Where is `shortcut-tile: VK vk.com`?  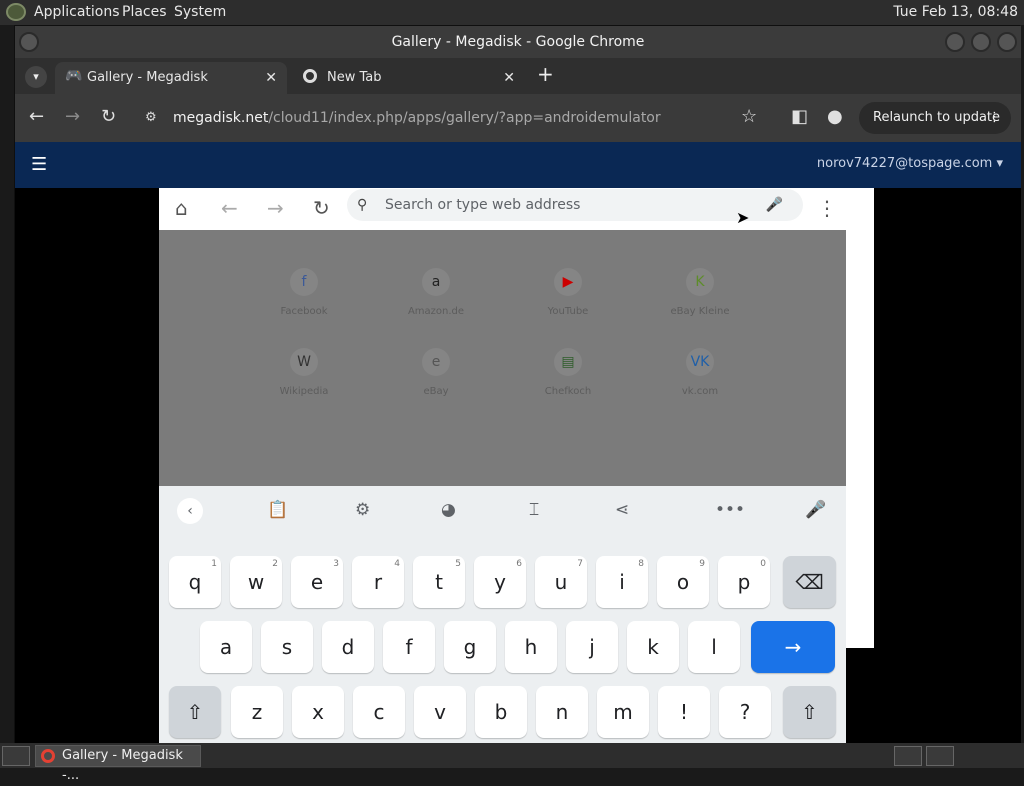 shortcut-tile: VK vk.com is located at coordinates (700, 372).